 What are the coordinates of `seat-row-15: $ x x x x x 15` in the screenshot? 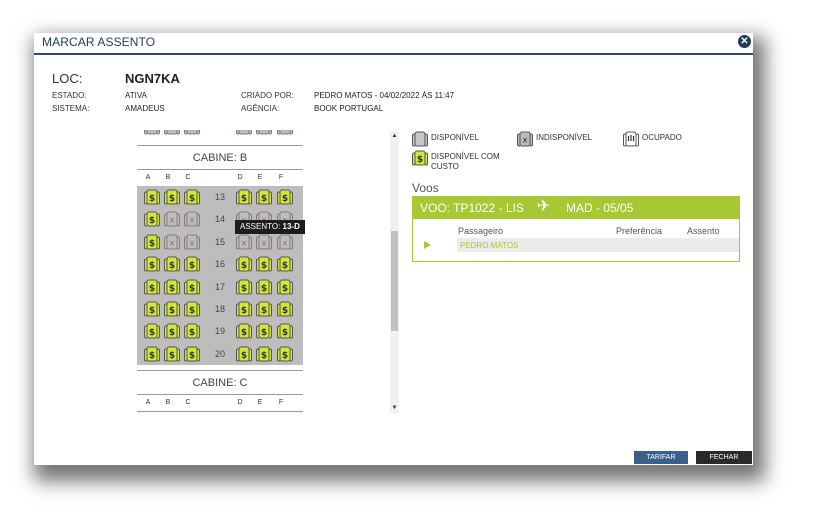 It's located at (220, 243).